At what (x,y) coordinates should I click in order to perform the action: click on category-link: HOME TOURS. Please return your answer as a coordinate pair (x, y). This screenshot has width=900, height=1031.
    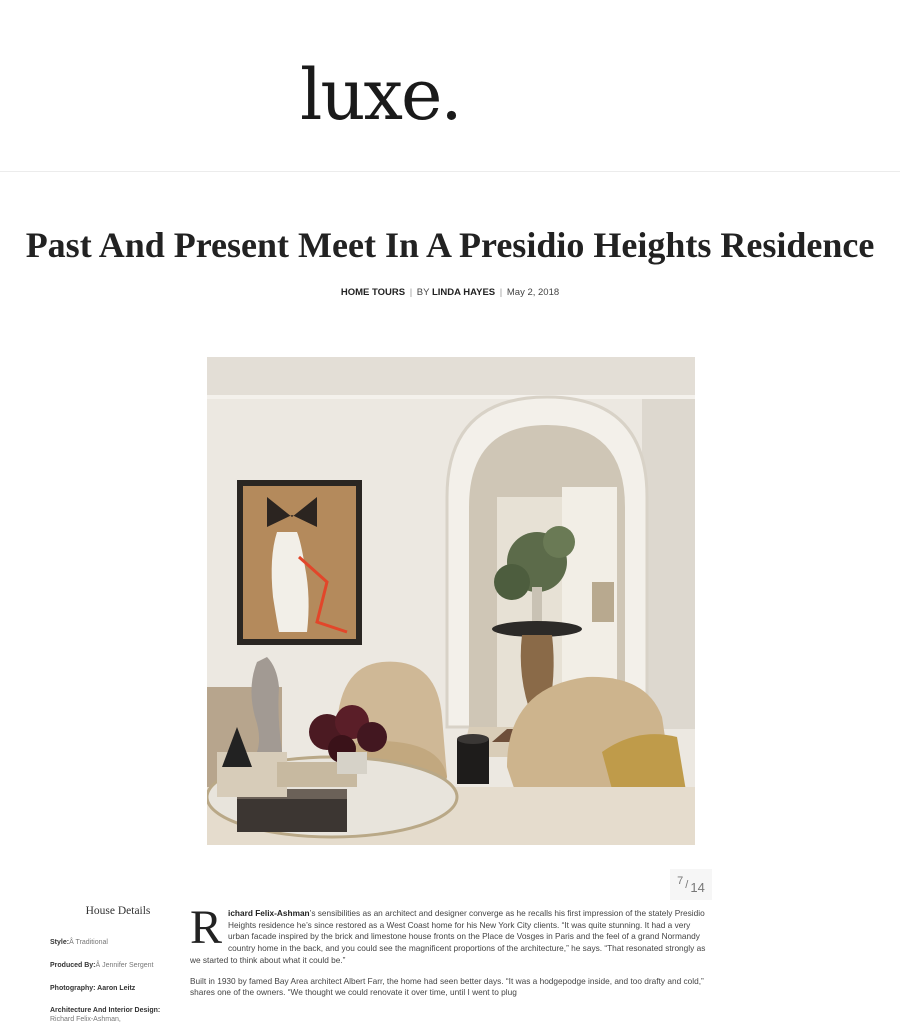
    Looking at the image, I should click on (373, 292).